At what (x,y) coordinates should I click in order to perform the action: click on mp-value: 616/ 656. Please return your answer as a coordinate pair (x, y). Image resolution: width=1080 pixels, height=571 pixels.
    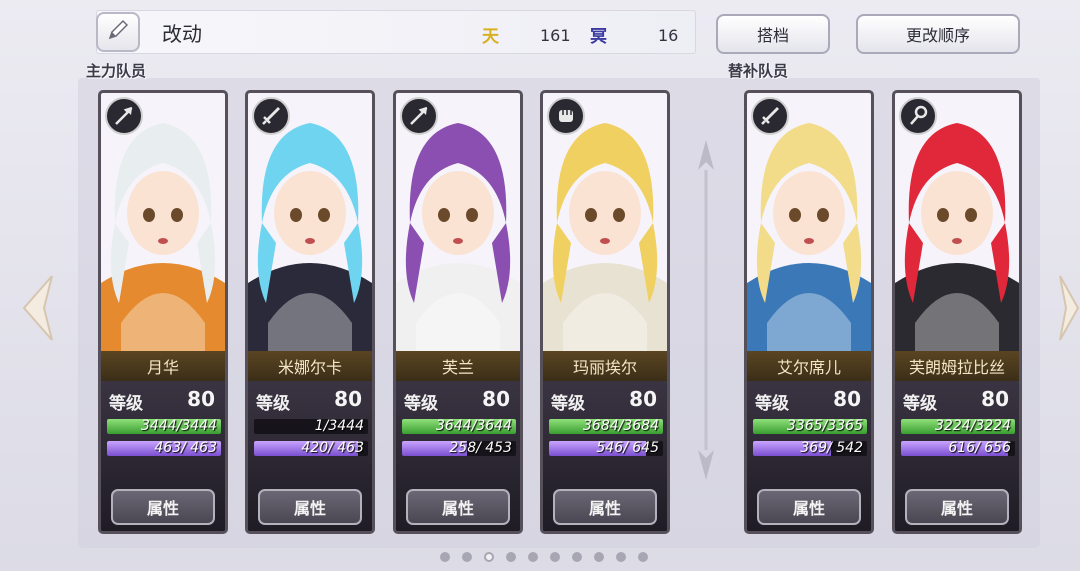
    Looking at the image, I should click on (979, 448).